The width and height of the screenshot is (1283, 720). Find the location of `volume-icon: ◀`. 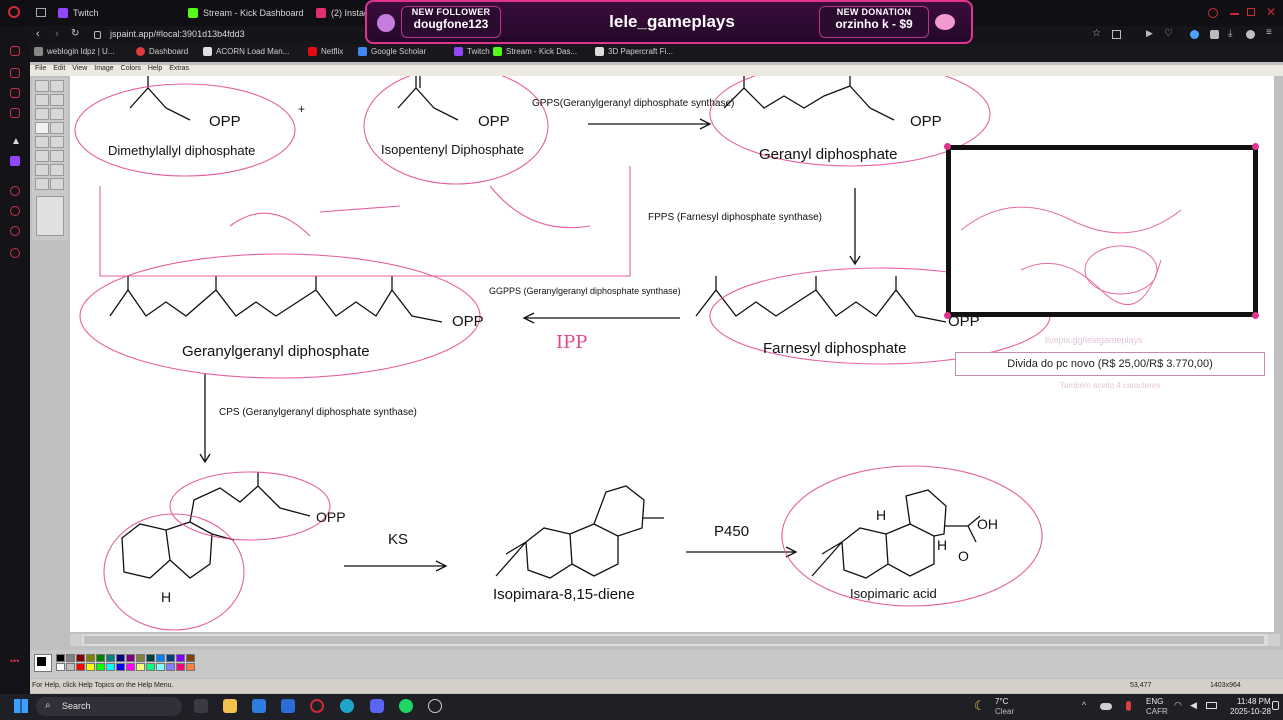

volume-icon: ◀ is located at coordinates (1193, 705).